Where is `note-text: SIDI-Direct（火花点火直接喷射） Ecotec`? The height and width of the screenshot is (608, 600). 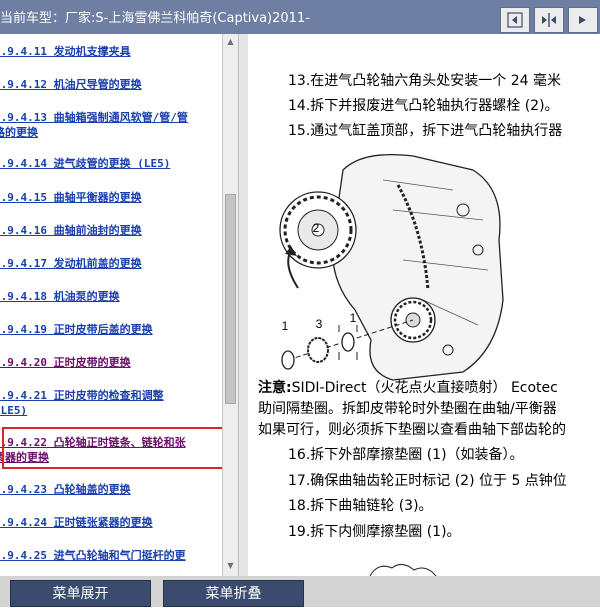 note-text: SIDI-Direct（火花点火直接喷射） Ecotec is located at coordinates (424, 388).